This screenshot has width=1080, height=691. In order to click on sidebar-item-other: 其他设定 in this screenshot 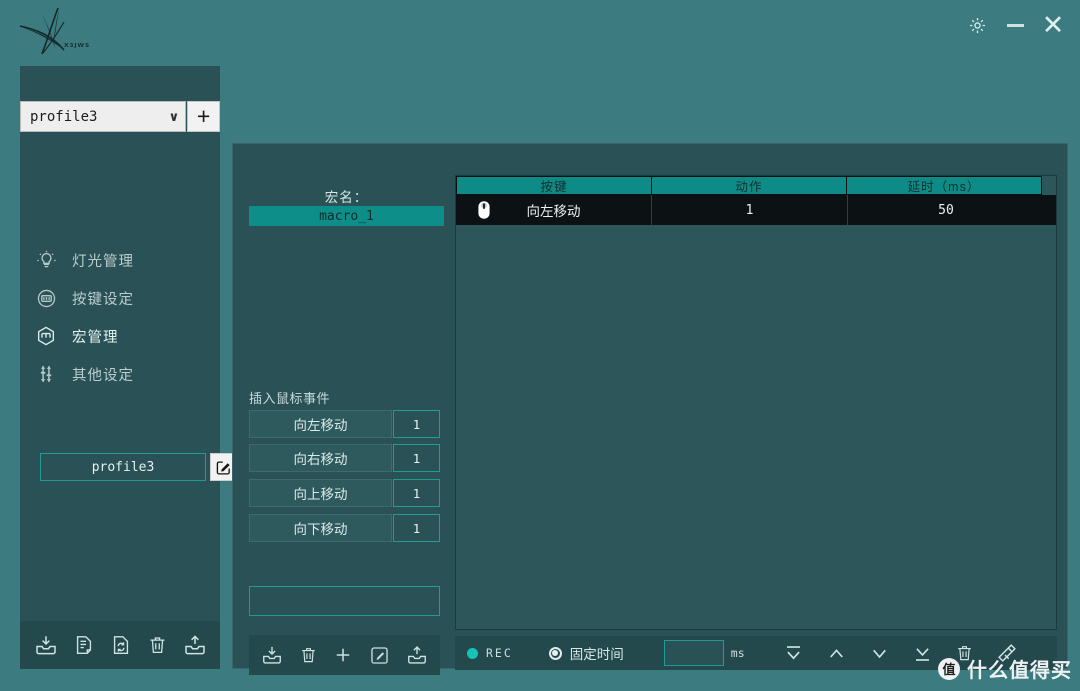, I will do `click(120, 374)`.